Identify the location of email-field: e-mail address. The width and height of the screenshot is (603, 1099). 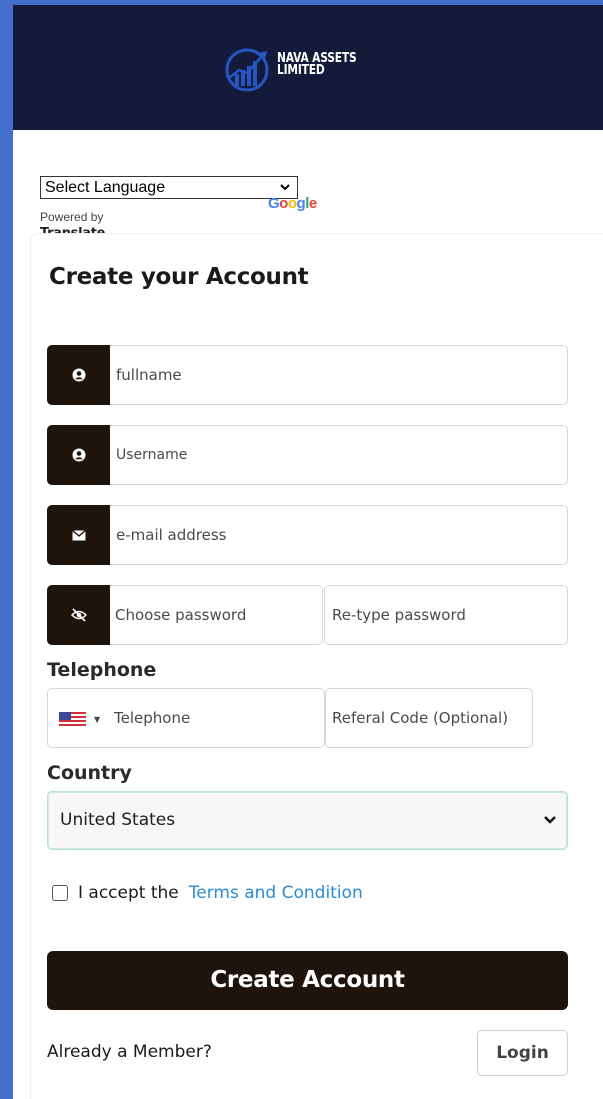
(307, 535).